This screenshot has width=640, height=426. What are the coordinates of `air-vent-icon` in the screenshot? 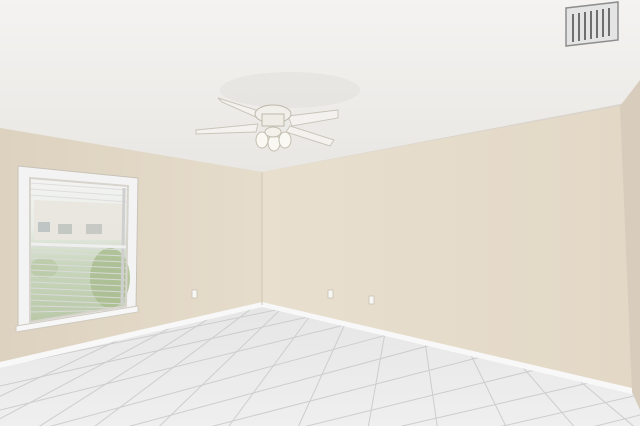 It's located at (592, 24).